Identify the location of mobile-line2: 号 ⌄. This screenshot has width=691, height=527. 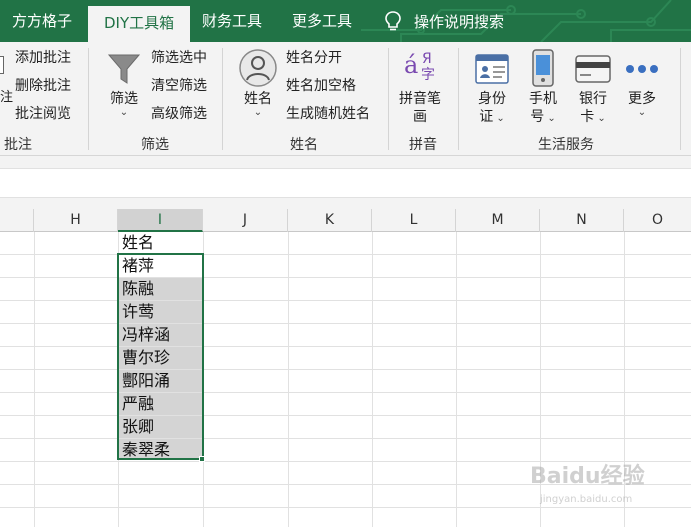
(543, 117).